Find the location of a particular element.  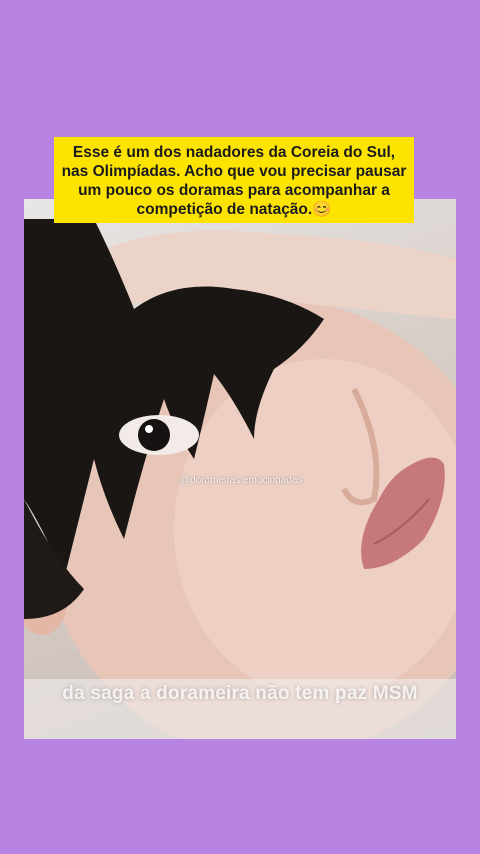

watermark-handle: @dorameiras.emocionadas is located at coordinates (241, 480).